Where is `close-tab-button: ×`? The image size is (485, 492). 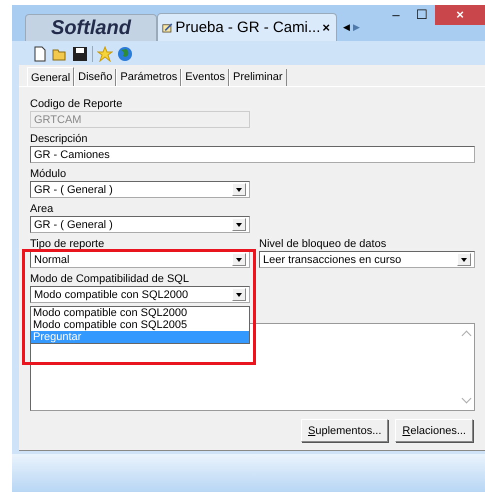
close-tab-button: × is located at coordinates (326, 27).